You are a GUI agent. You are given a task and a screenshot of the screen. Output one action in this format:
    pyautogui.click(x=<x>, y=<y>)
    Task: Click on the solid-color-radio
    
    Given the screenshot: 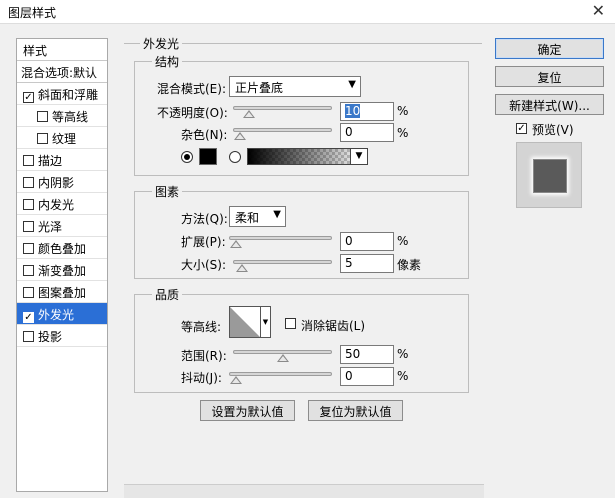 What is the action you would take?
    pyautogui.click(x=187, y=157)
    